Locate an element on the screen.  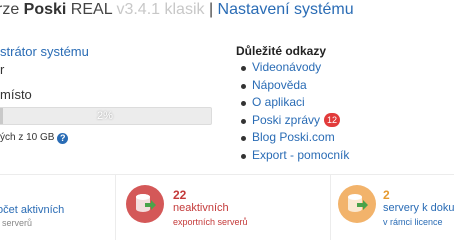
progress-percent: 2% is located at coordinates (105, 116).